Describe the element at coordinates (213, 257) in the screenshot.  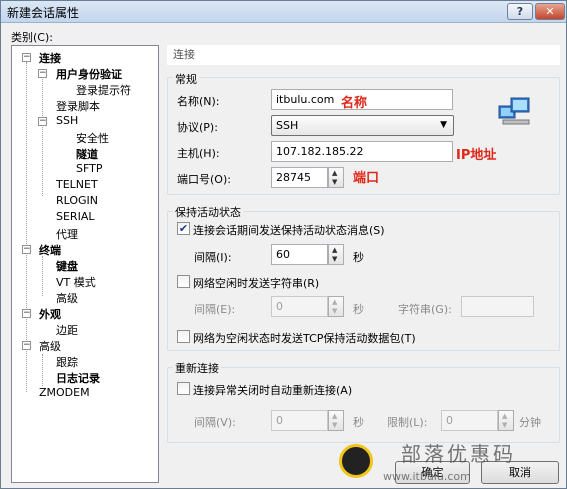
I see `keepalive-interval-label: 间隔(I):` at that location.